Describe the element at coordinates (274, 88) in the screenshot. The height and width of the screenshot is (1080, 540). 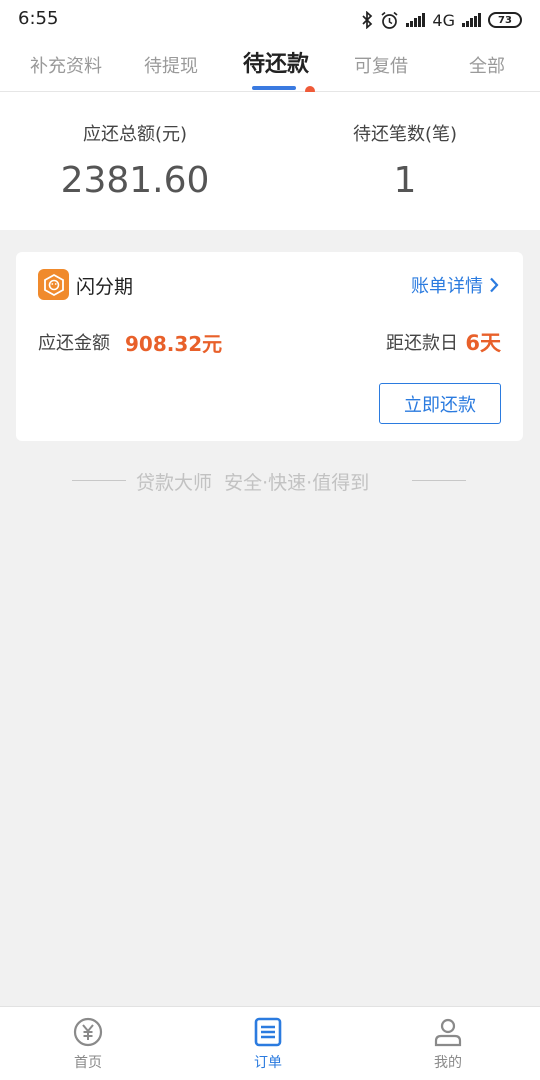
I see `active-tab-indicator` at that location.